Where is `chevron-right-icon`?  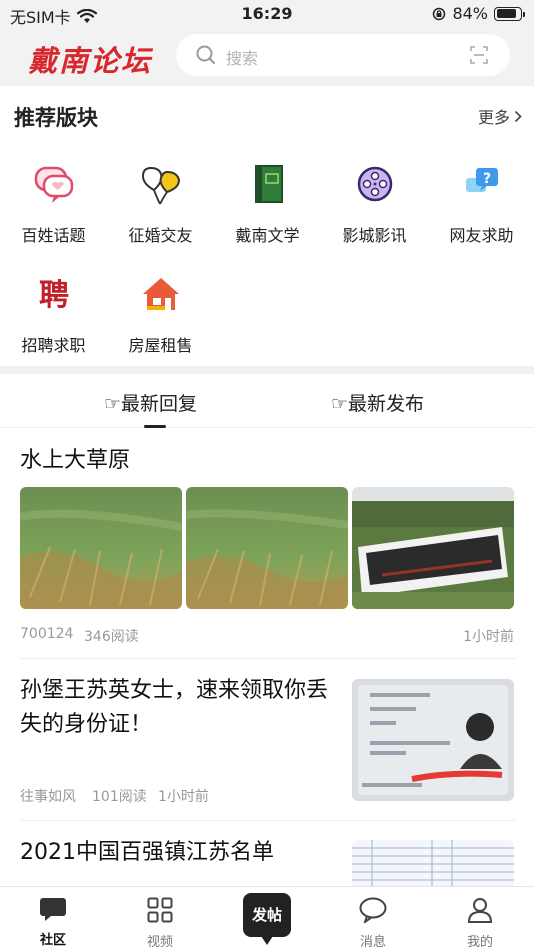 chevron-right-icon is located at coordinates (518, 116).